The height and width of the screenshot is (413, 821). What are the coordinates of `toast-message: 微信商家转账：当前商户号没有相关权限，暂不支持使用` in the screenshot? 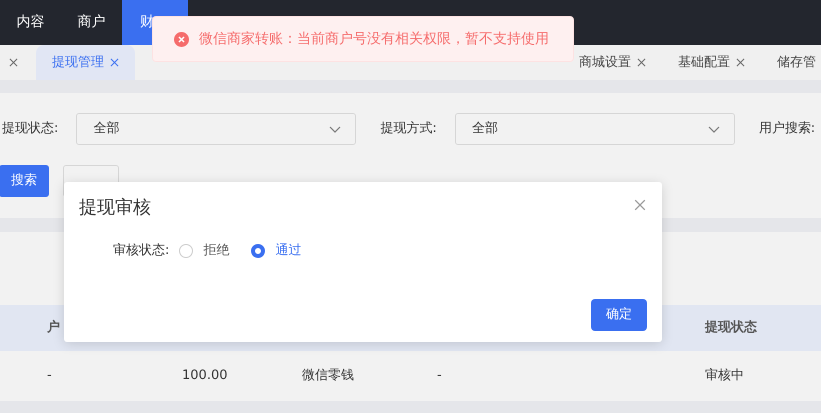 It's located at (374, 39).